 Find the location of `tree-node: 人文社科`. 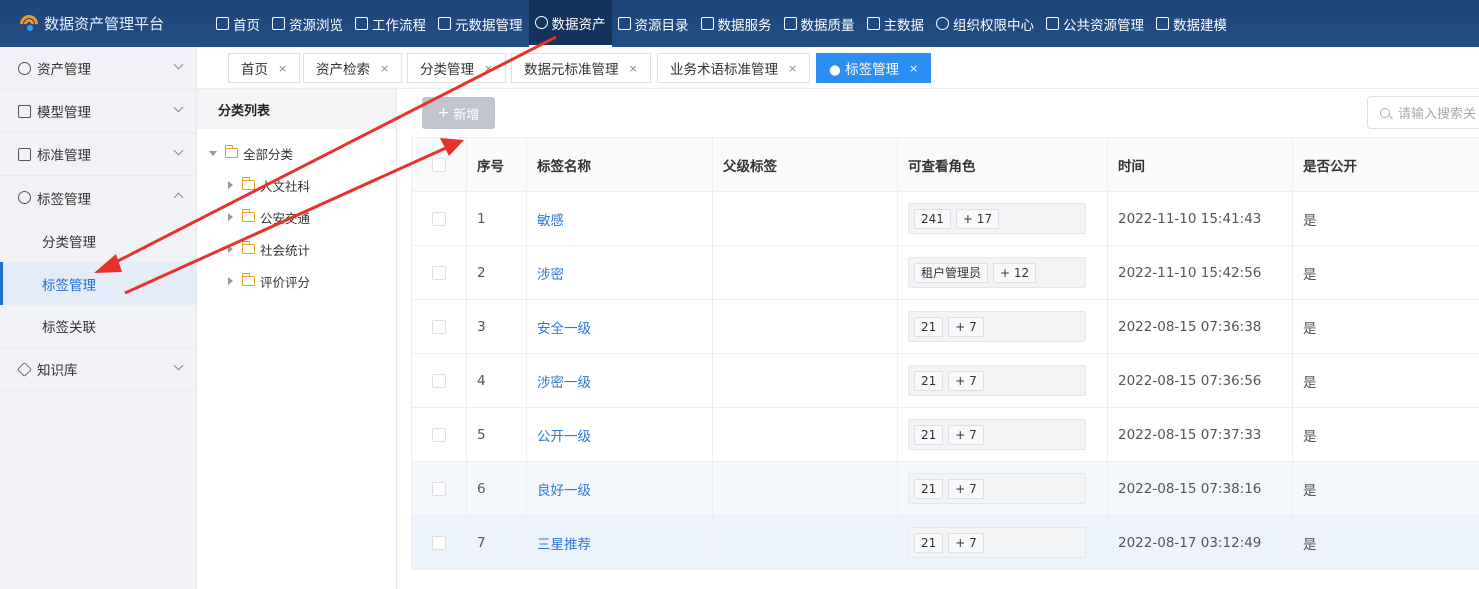

tree-node: 人文社科 is located at coordinates (296, 185).